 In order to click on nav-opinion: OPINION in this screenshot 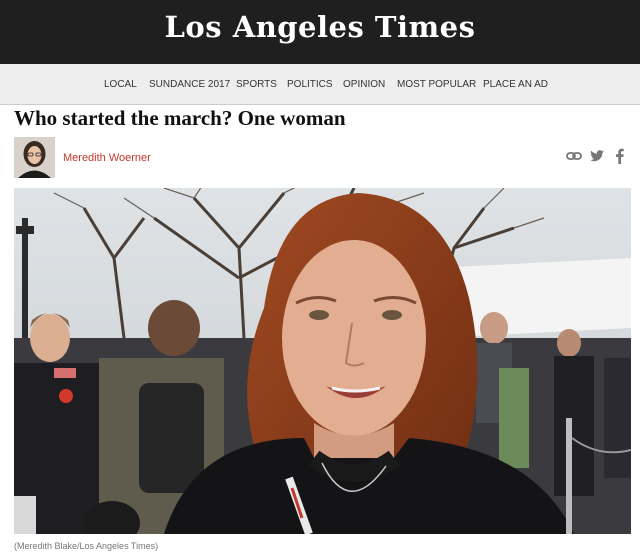, I will do `click(364, 84)`.